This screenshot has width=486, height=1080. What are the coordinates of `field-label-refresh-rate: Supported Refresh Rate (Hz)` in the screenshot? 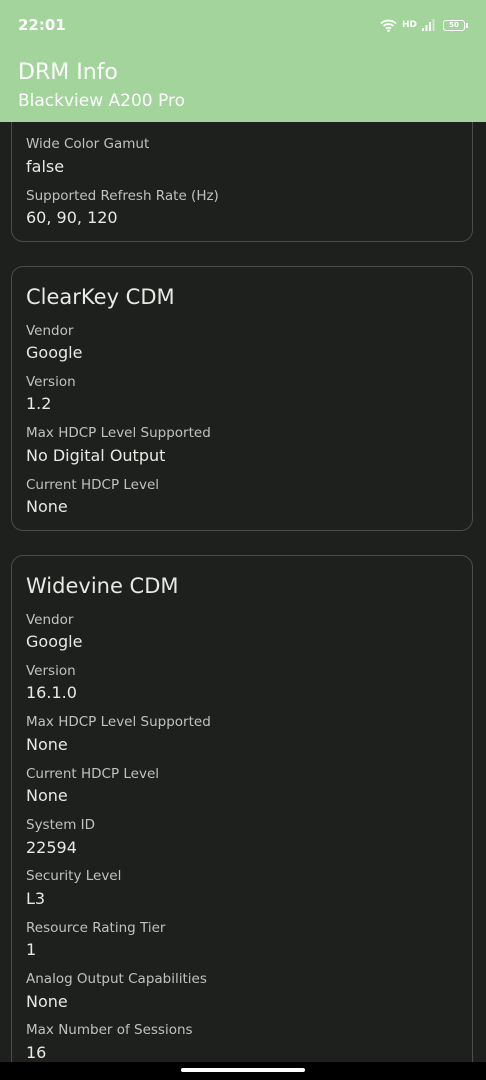 It's located at (122, 196).